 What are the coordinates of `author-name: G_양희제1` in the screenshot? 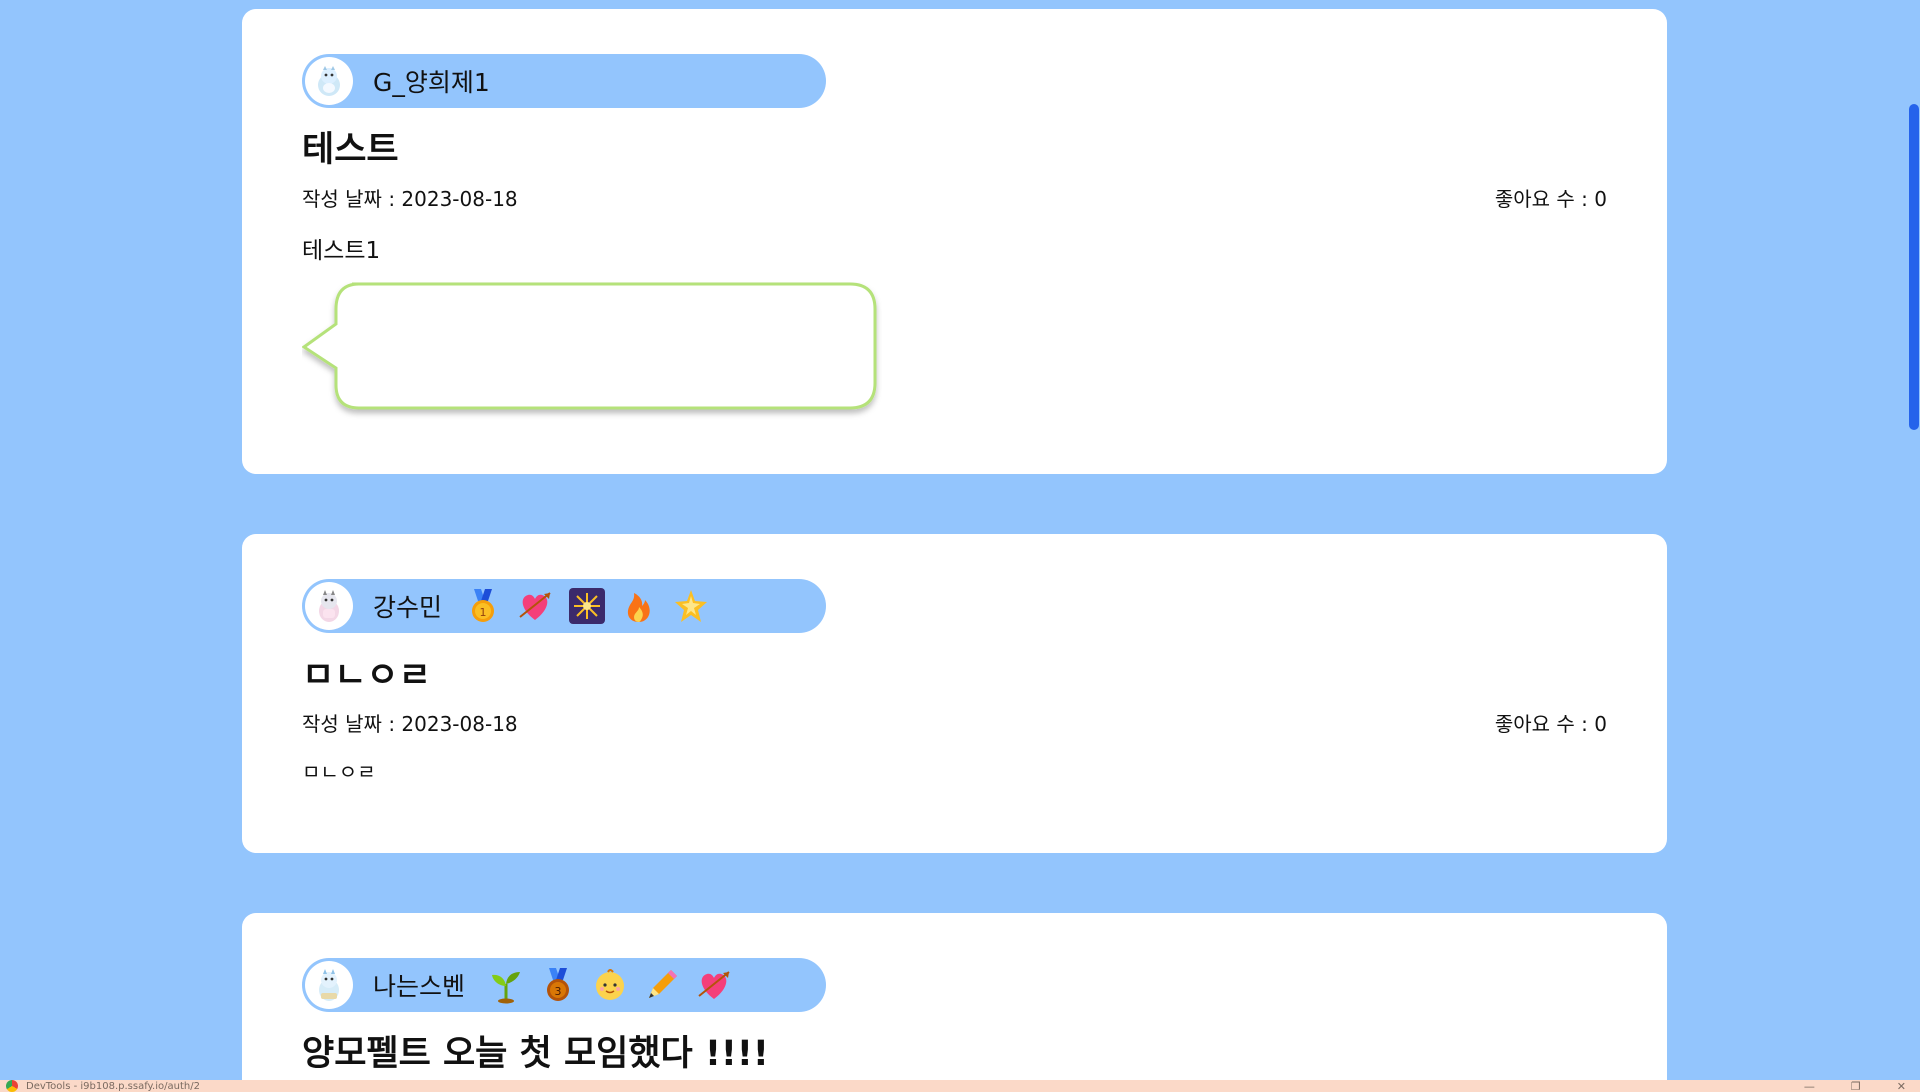 It's located at (431, 82).